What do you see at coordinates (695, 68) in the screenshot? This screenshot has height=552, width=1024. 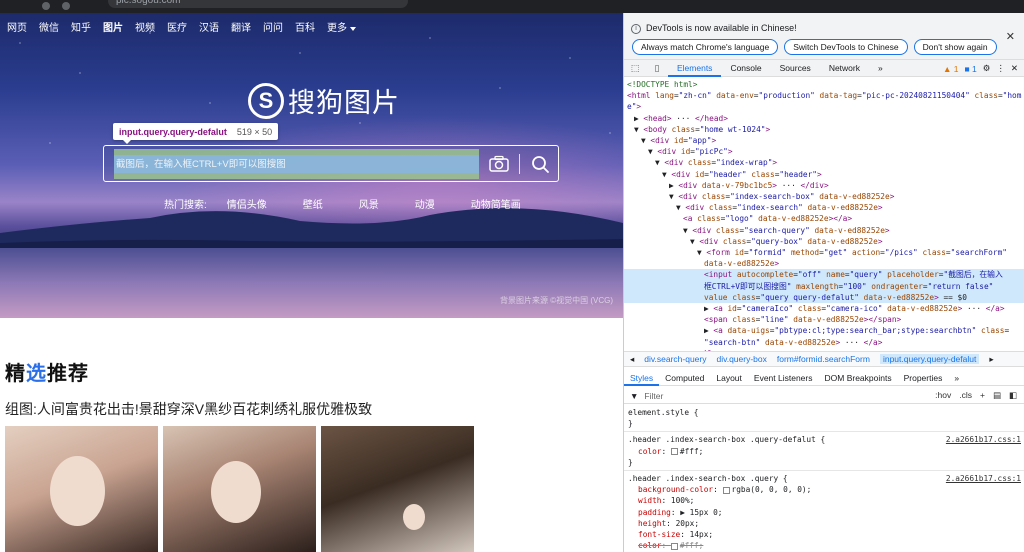 I see `tab-elements: Elements` at bounding box center [695, 68].